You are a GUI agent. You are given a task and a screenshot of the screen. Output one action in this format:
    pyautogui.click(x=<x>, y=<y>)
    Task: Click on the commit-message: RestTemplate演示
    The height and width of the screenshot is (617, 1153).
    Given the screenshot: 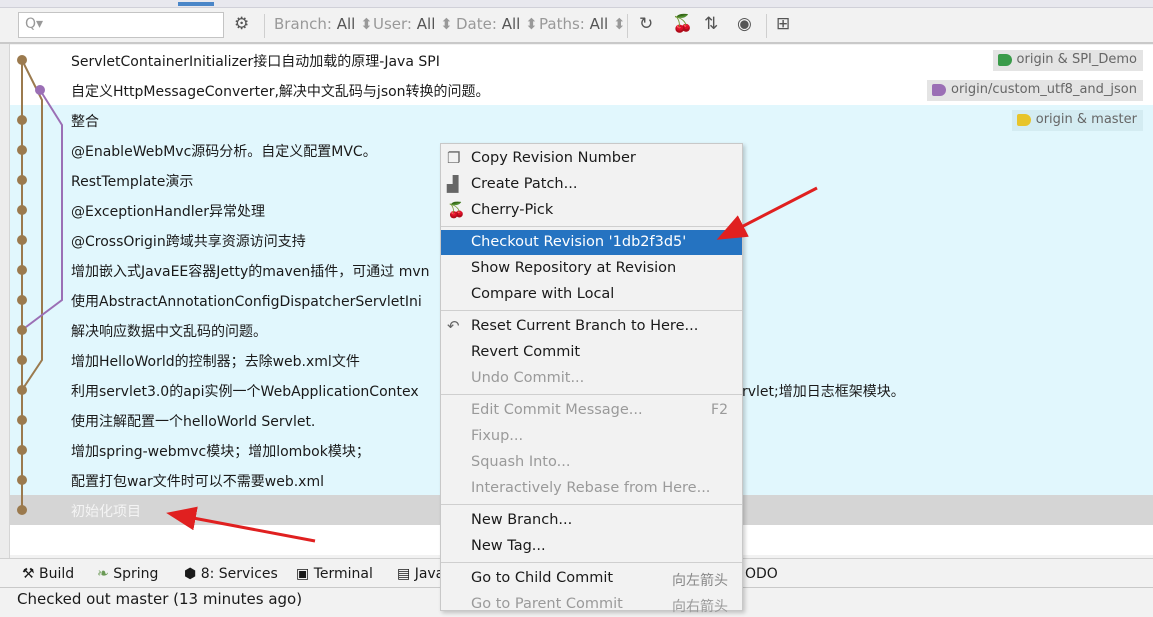 What is the action you would take?
    pyautogui.click(x=132, y=182)
    